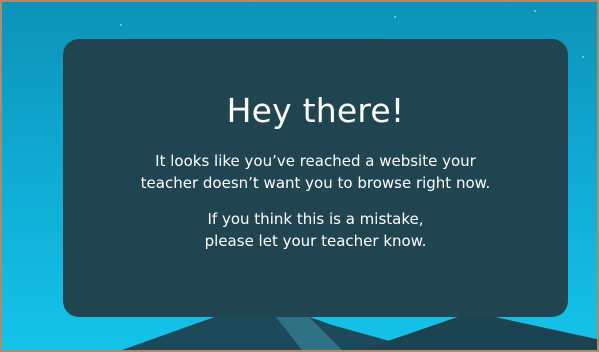 The image size is (599, 352). I want to click on page-title: Hey there!, so click(315, 110).